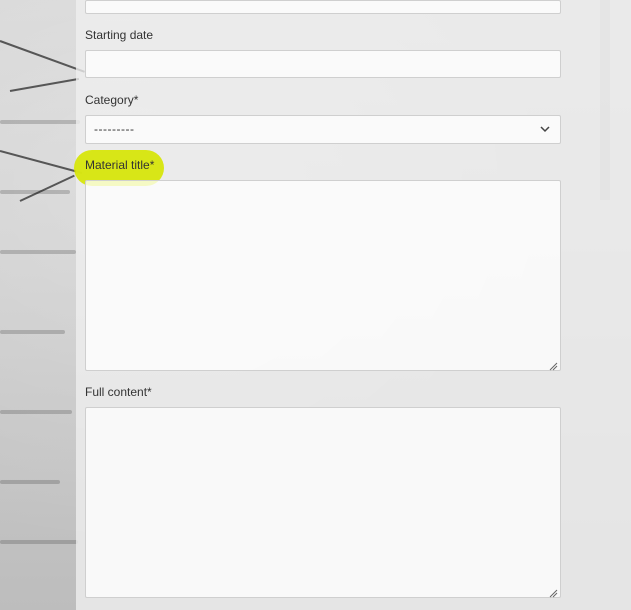  I want to click on material-title-label: Material title*, so click(120, 165).